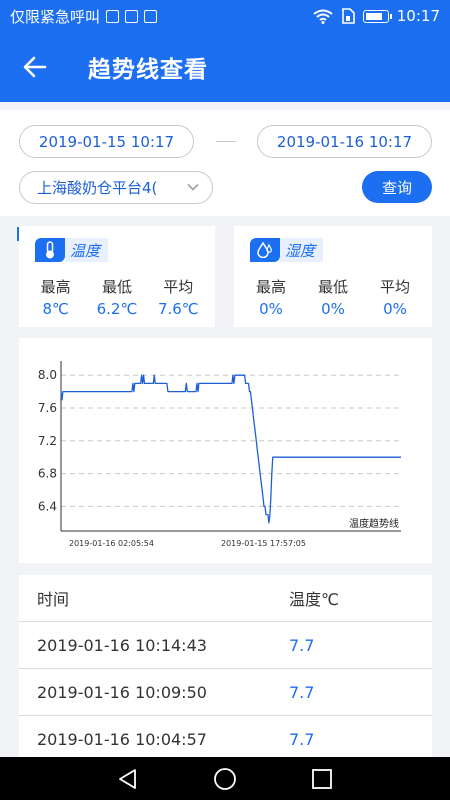  Describe the element at coordinates (225, 67) in the screenshot. I see `app-bar: 趋势线查看` at that location.